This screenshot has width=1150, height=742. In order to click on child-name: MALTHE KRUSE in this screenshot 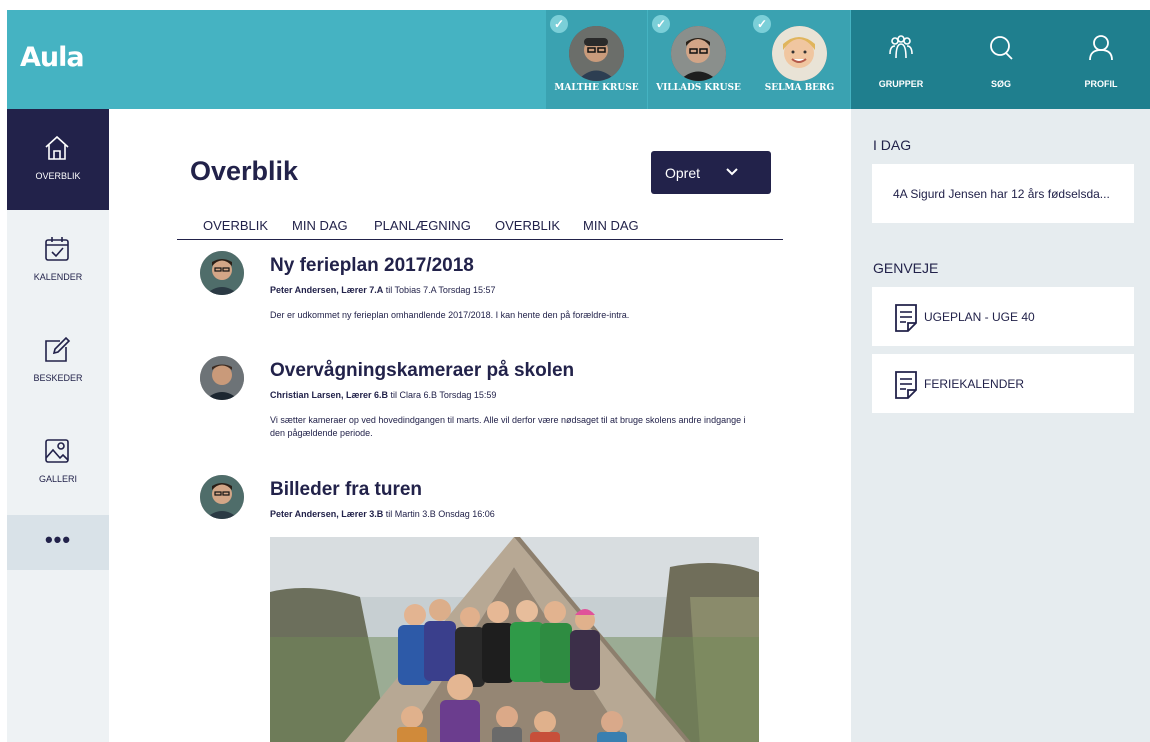, I will do `click(596, 88)`.